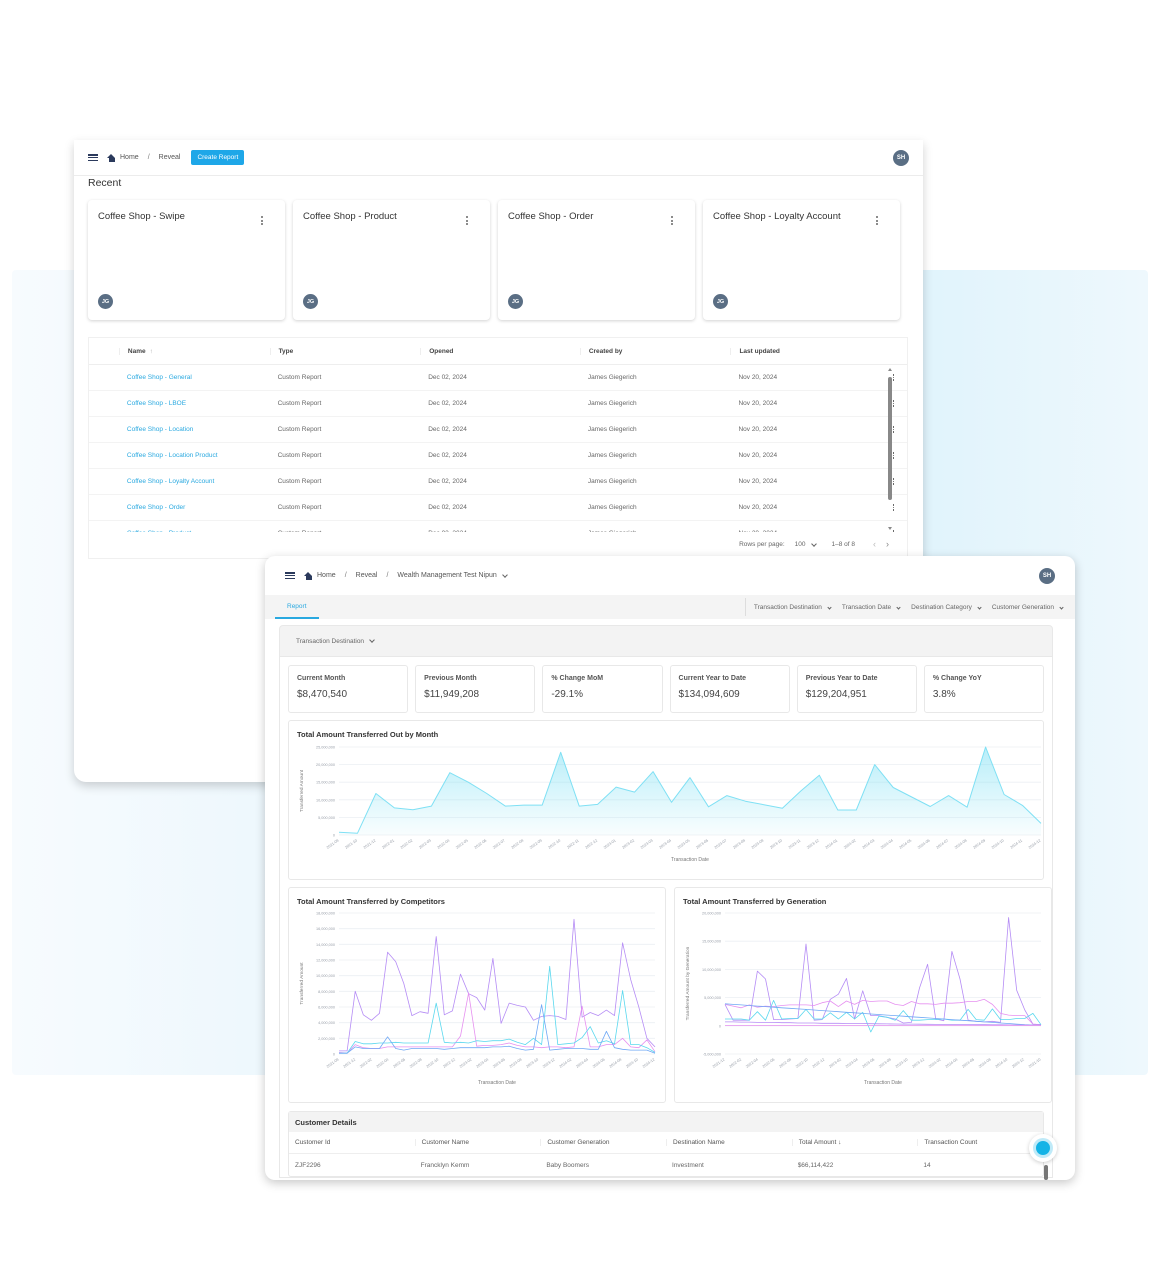 Image resolution: width=1160 pixels, height=1268 pixels. Describe the element at coordinates (801, 260) in the screenshot. I see `recent-card: Coffee Shop - Loyalty Account JG` at that location.